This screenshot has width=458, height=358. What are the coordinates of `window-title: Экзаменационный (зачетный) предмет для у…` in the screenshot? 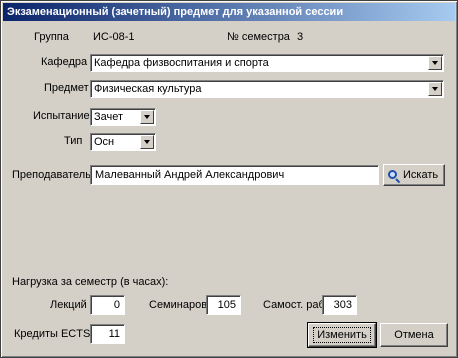 It's located at (229, 12).